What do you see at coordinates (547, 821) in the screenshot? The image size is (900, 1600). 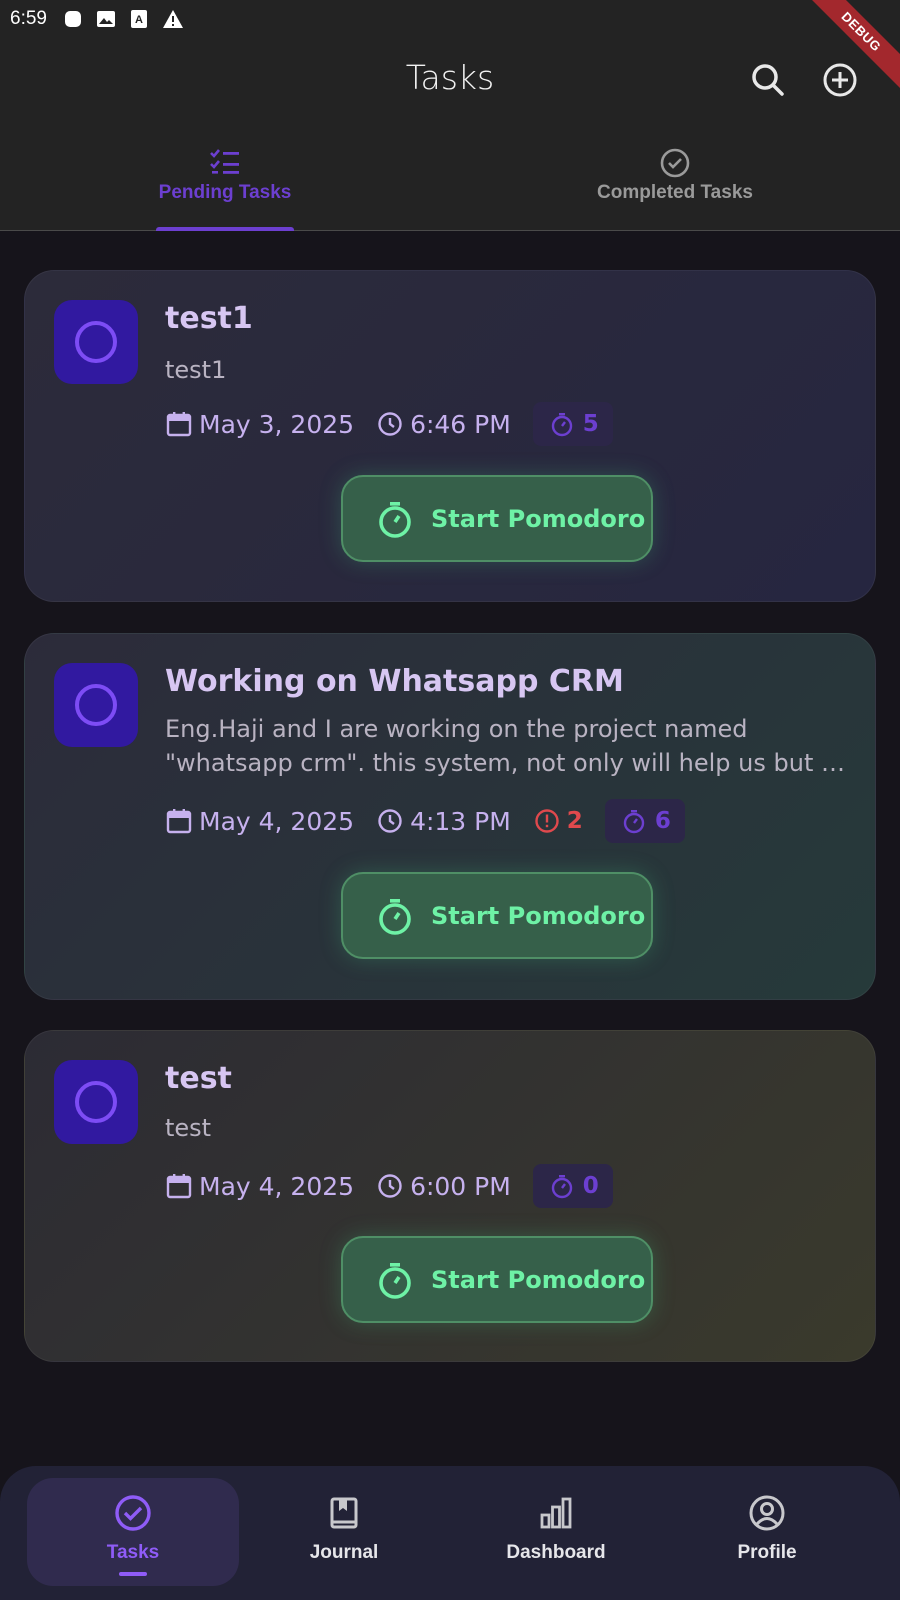 I see `alert-circle-icon` at bounding box center [547, 821].